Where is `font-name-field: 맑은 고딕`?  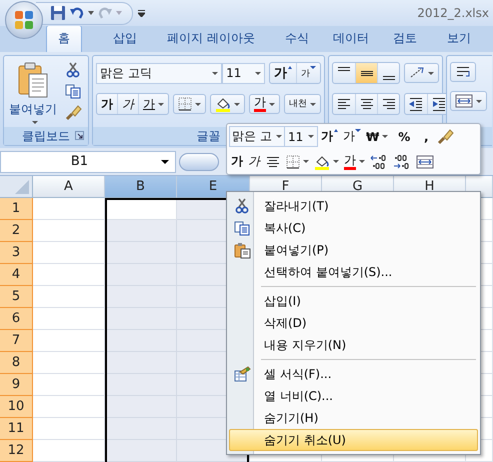
font-name-field: 맑은 고딕 is located at coordinates (159, 73).